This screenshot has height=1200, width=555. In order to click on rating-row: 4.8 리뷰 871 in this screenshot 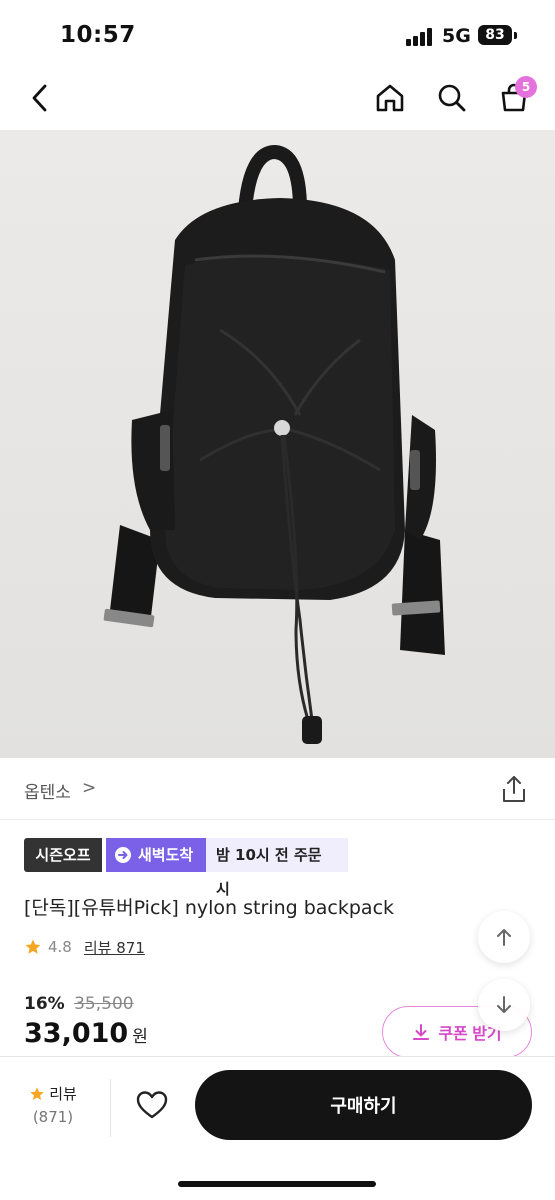, I will do `click(84, 947)`.